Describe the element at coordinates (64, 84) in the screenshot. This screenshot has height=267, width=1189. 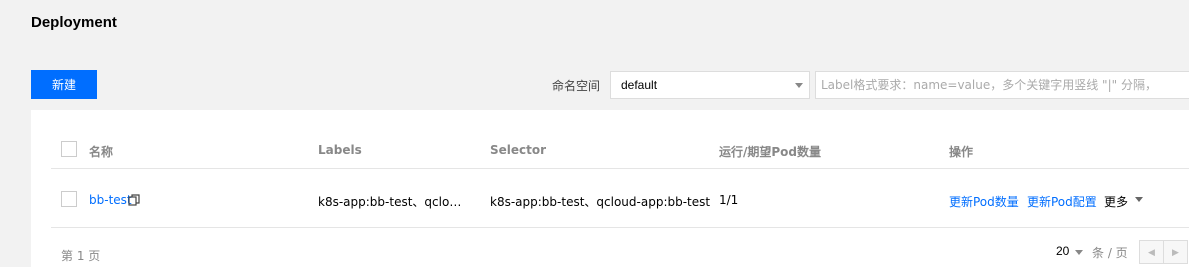
I see `create-button: 新建` at that location.